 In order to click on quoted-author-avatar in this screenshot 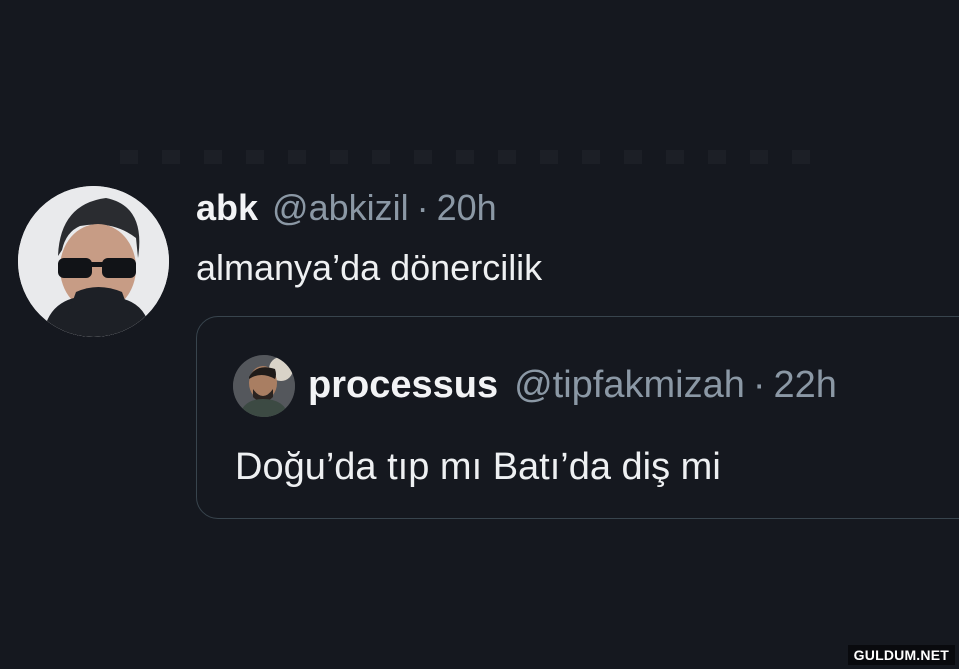, I will do `click(264, 386)`.